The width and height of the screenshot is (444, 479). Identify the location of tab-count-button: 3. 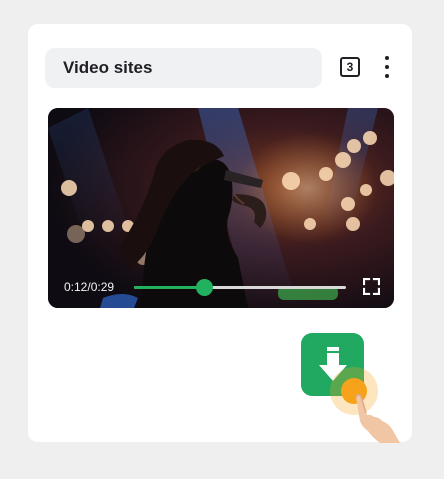
(350, 67).